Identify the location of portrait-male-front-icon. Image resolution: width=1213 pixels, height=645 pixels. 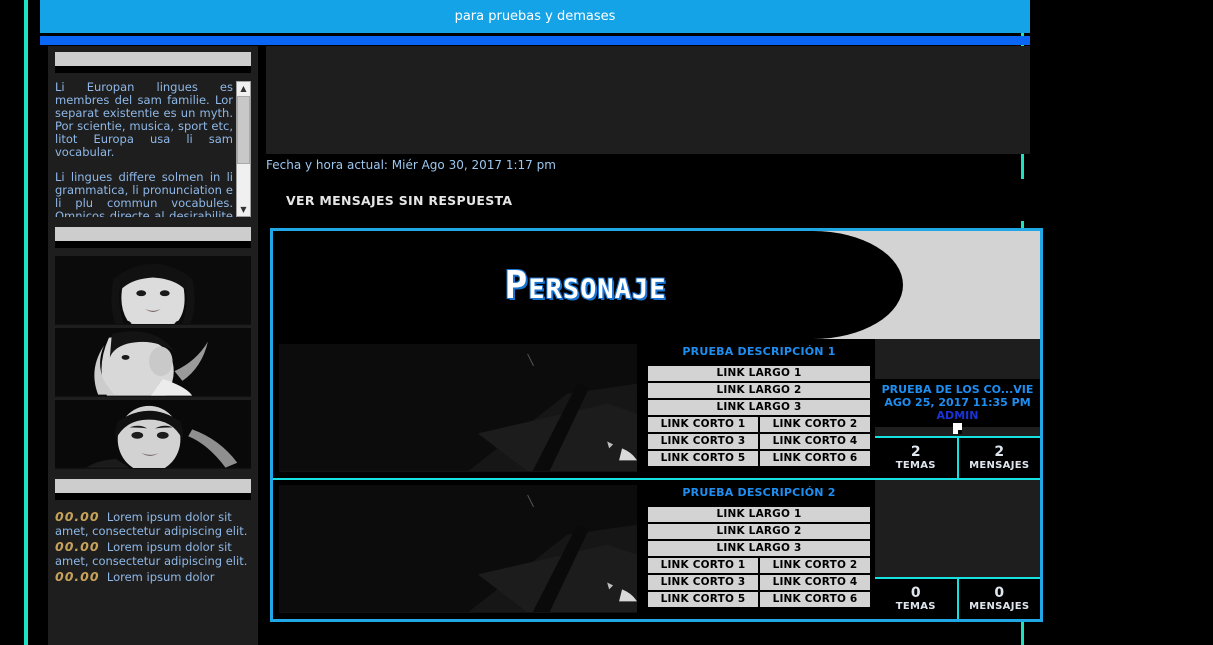
(153, 434).